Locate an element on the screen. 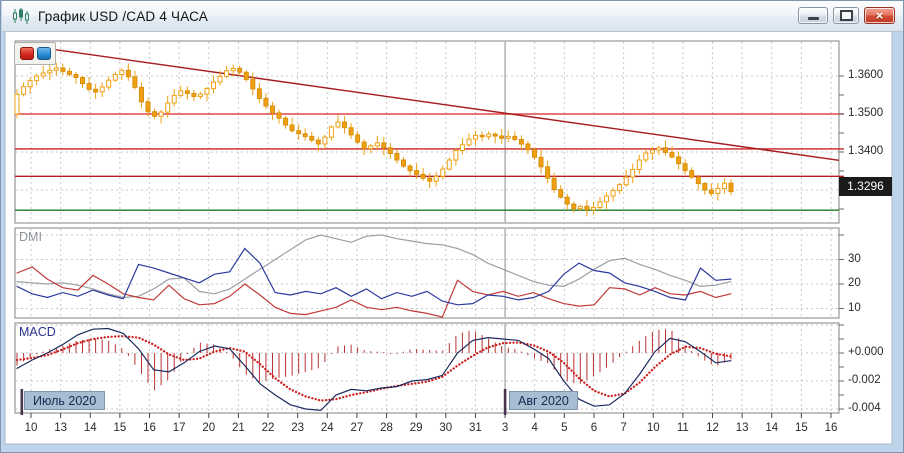 Image resolution: width=904 pixels, height=453 pixels. x-axis-label: 12 is located at coordinates (712, 428).